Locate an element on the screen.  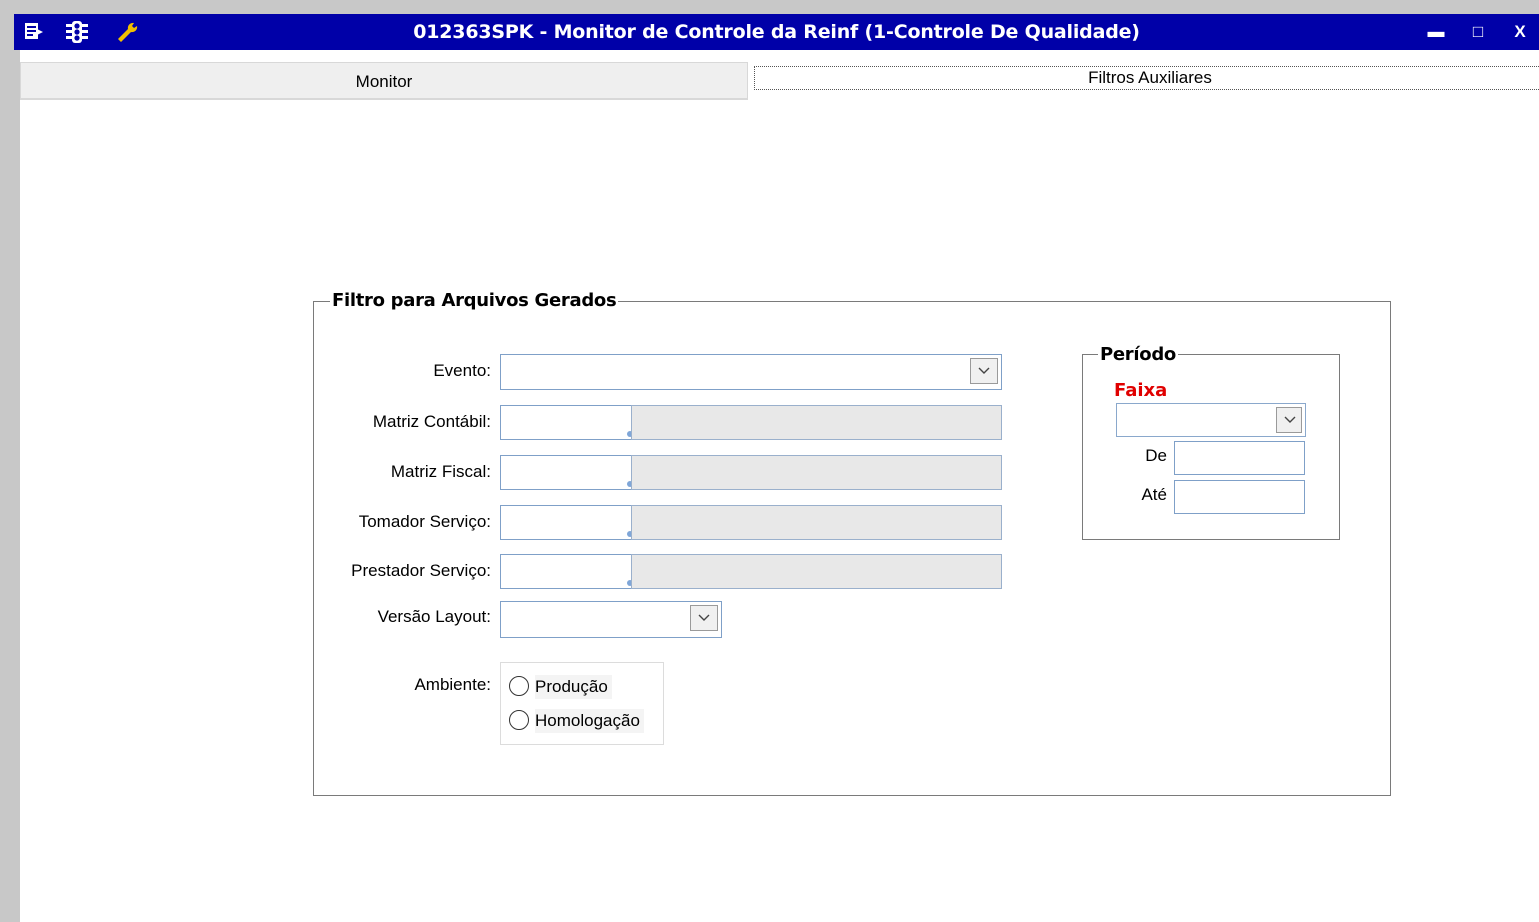
radio-producao-label: Produção is located at coordinates (573, 687).